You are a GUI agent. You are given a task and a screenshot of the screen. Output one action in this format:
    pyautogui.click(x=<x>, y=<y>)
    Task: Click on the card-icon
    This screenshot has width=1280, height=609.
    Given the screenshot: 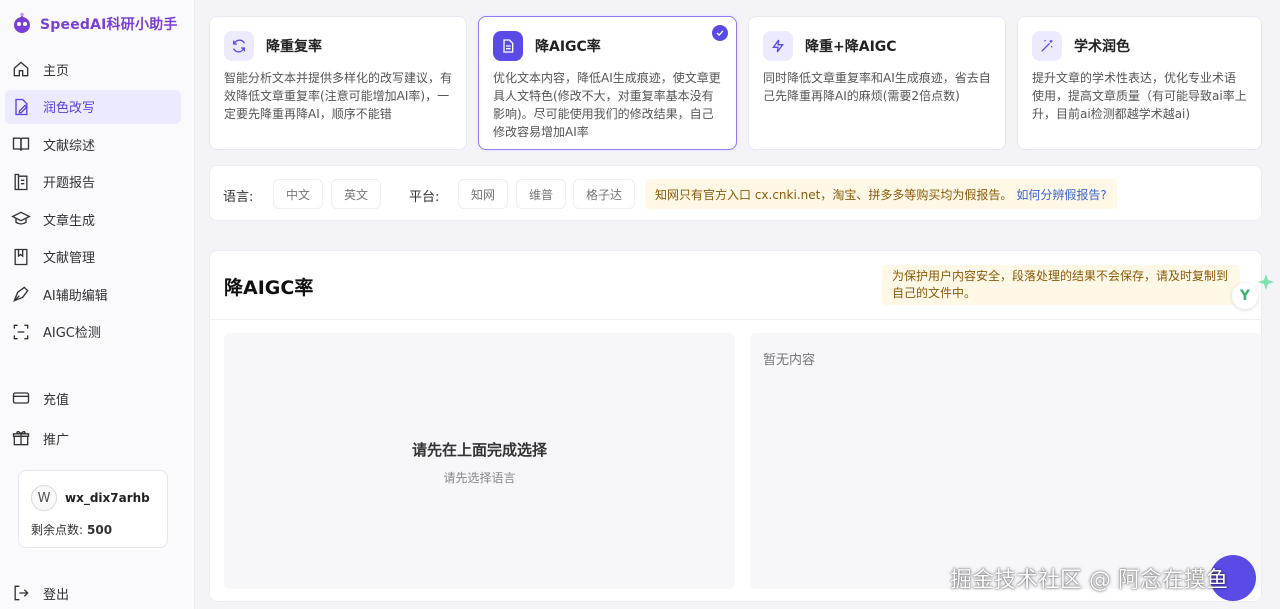 What is the action you would take?
    pyautogui.click(x=21, y=398)
    